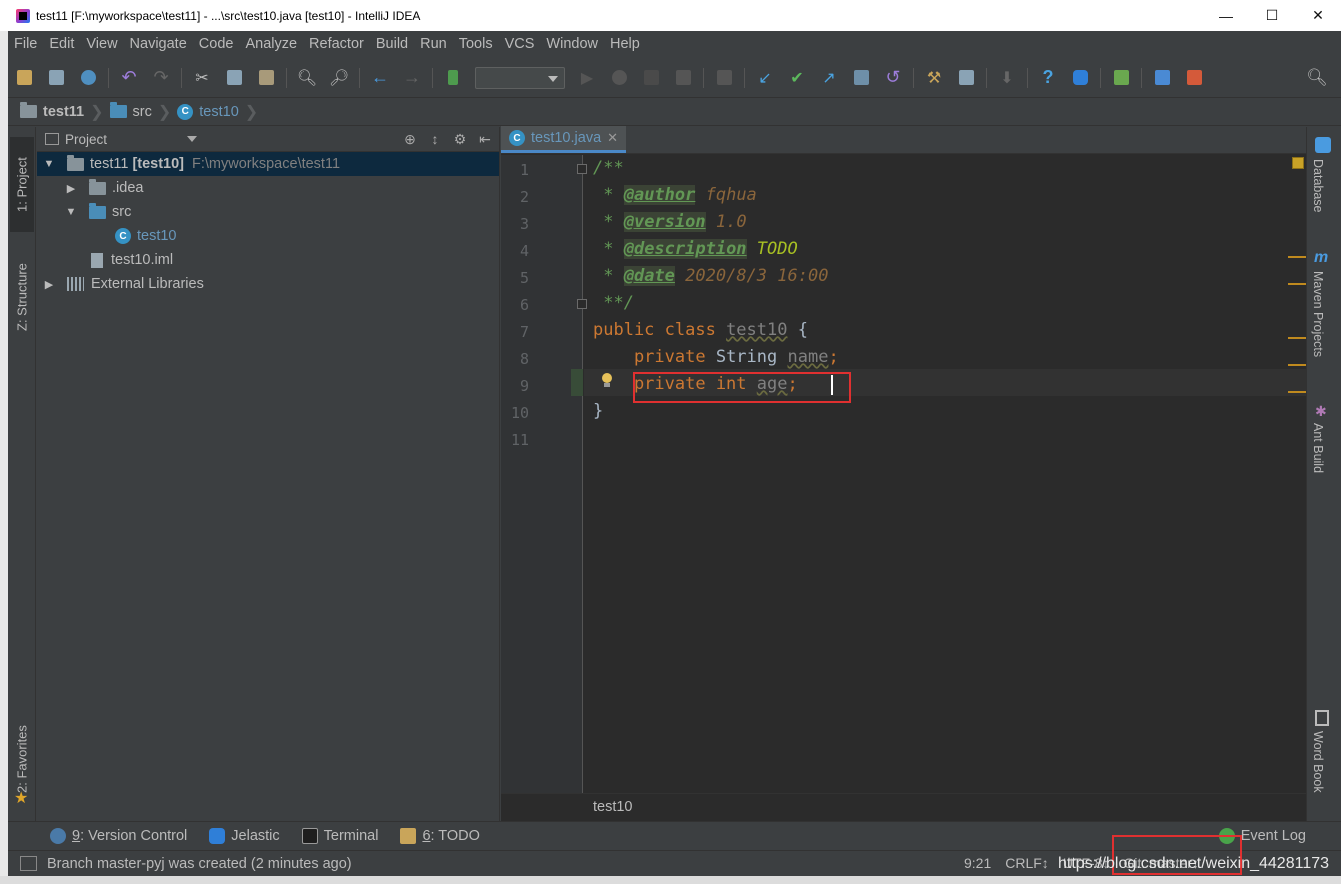 The height and width of the screenshot is (884, 1341). I want to click on menu-view: View, so click(101, 44).